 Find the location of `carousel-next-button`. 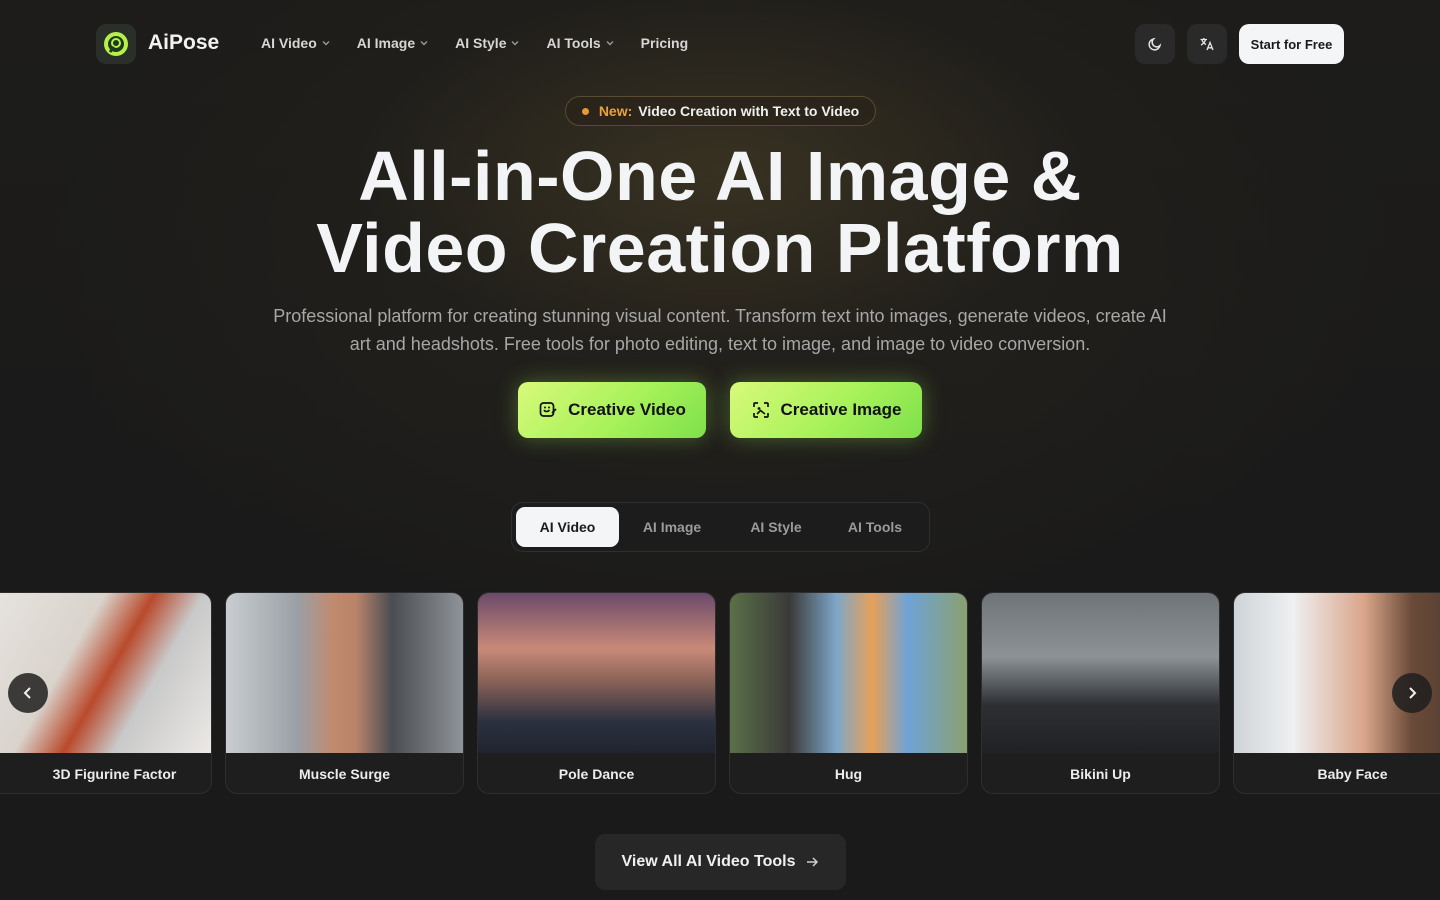

carousel-next-button is located at coordinates (1412, 693).